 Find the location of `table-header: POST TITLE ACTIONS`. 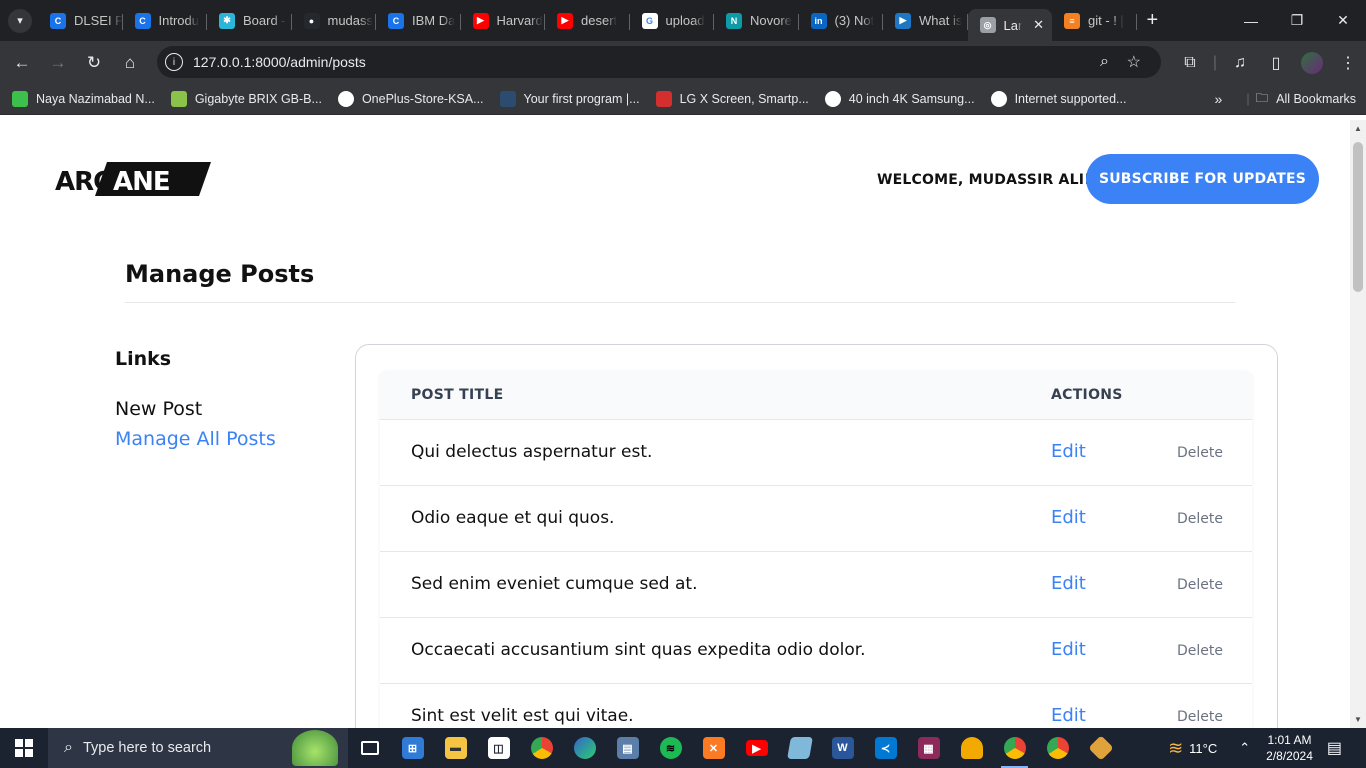

table-header: POST TITLE ACTIONS is located at coordinates (816, 395).